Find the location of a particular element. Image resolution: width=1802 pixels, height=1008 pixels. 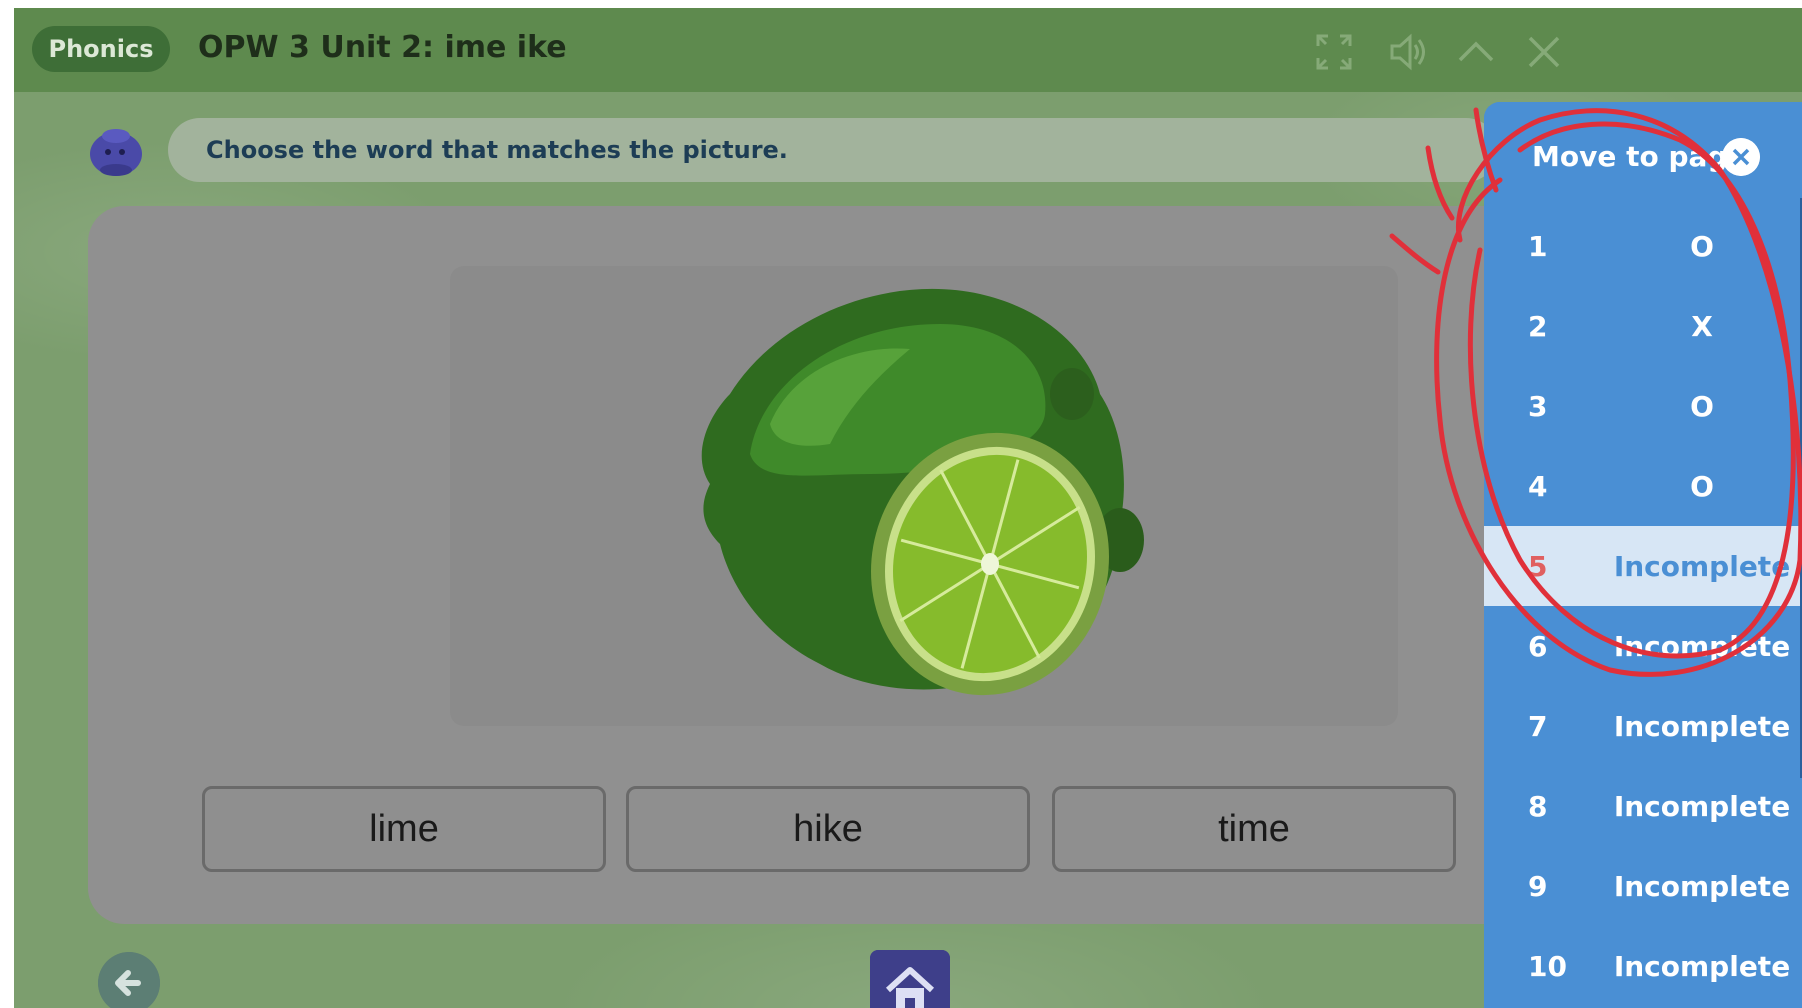

panel-header: Move to page is located at coordinates (1643, 156).